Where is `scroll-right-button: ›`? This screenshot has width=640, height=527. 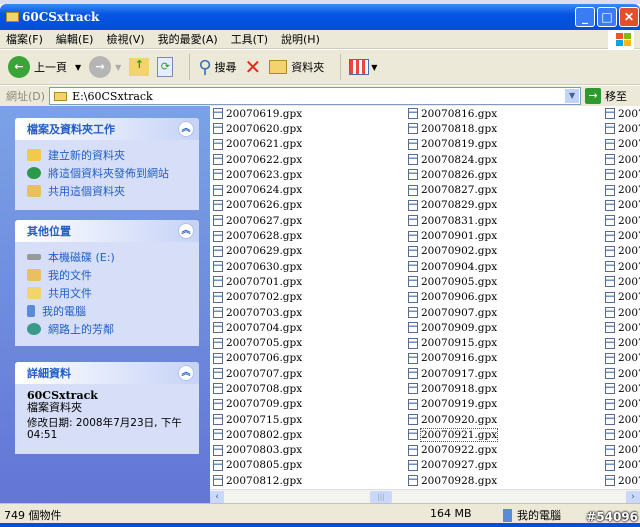
scroll-right-button: › is located at coordinates (633, 497).